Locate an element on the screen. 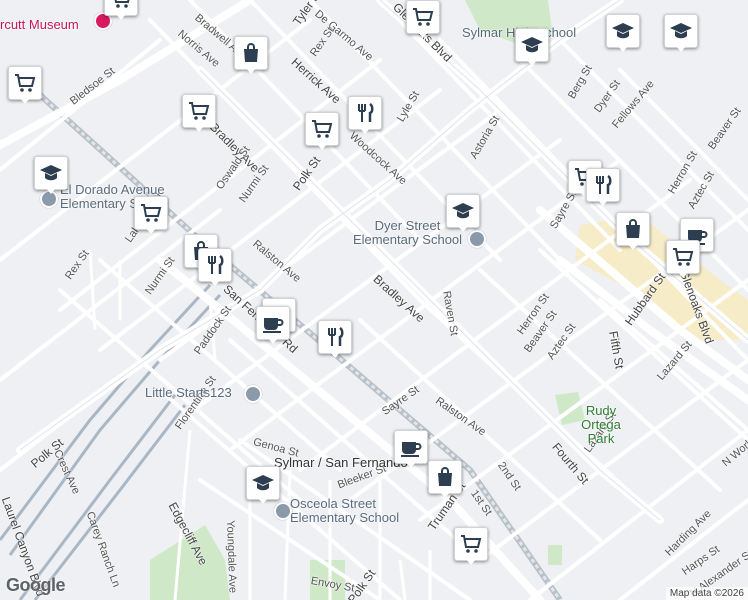  little-starts-pin is located at coordinates (253, 394).